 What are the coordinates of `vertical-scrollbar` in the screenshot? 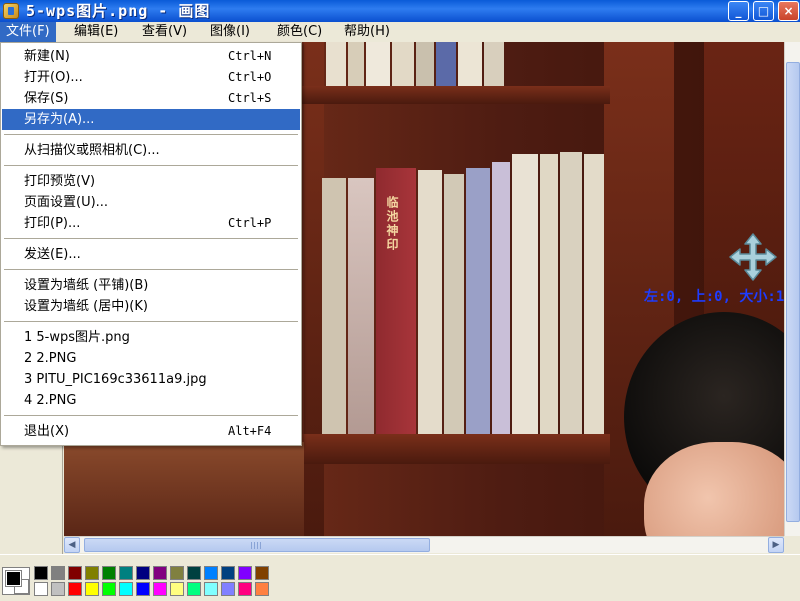 It's located at (792, 289).